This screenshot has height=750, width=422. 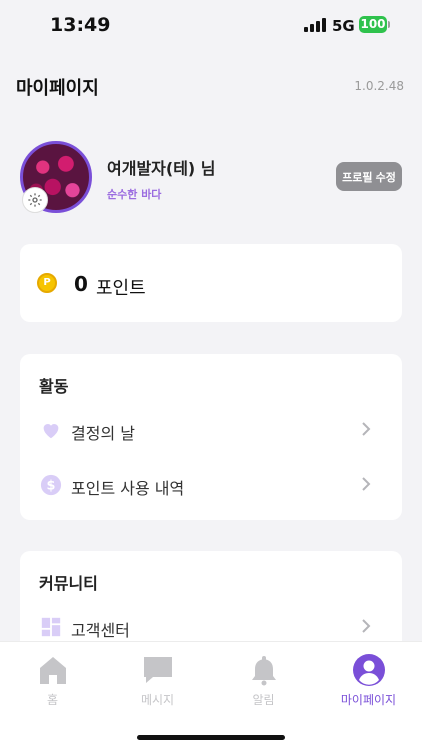 I want to click on tab-label: 홈, so click(x=52, y=700).